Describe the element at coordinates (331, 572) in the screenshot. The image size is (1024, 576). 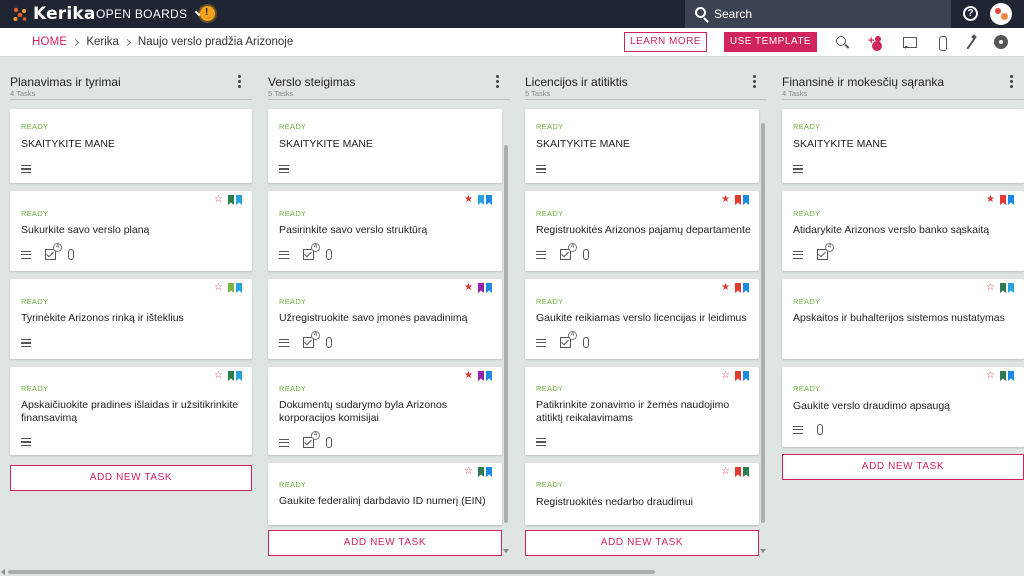
I see `scrollbar-thumb` at that location.